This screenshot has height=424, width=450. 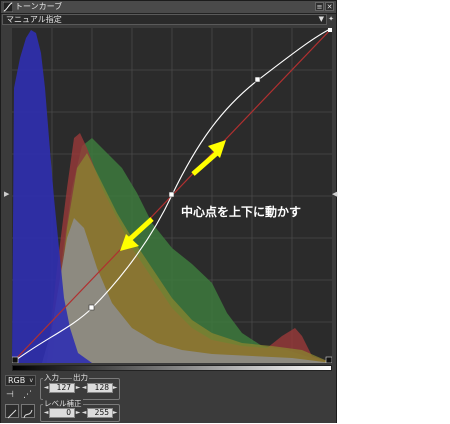 What do you see at coordinates (27, 395) in the screenshot?
I see `gray-eyedropper-icon: ⋰` at bounding box center [27, 395].